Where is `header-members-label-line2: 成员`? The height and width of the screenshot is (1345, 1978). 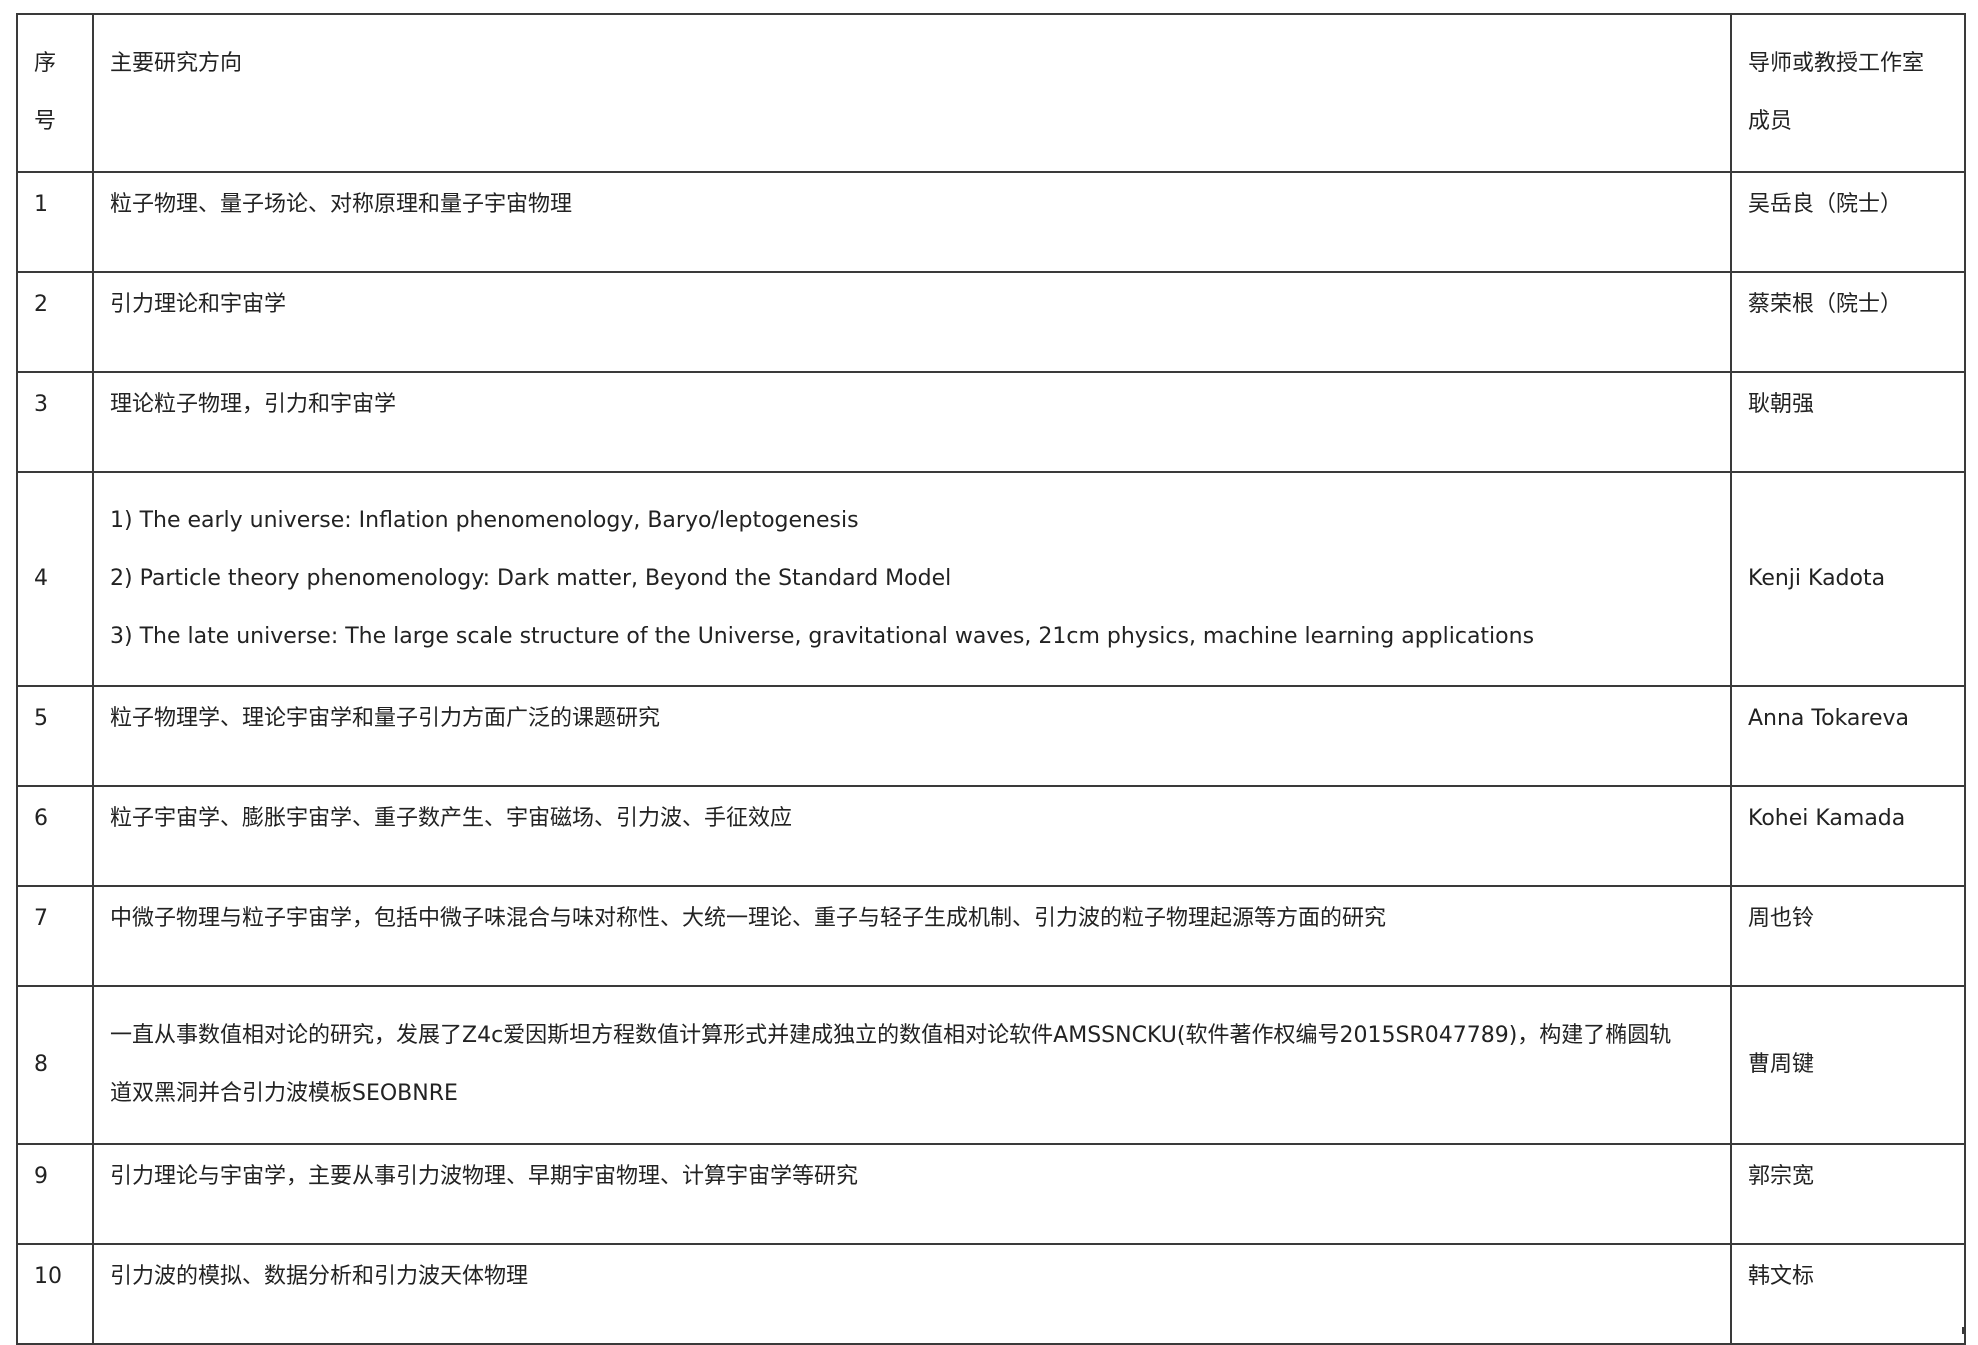 header-members-label-line2: 成员 is located at coordinates (1770, 121).